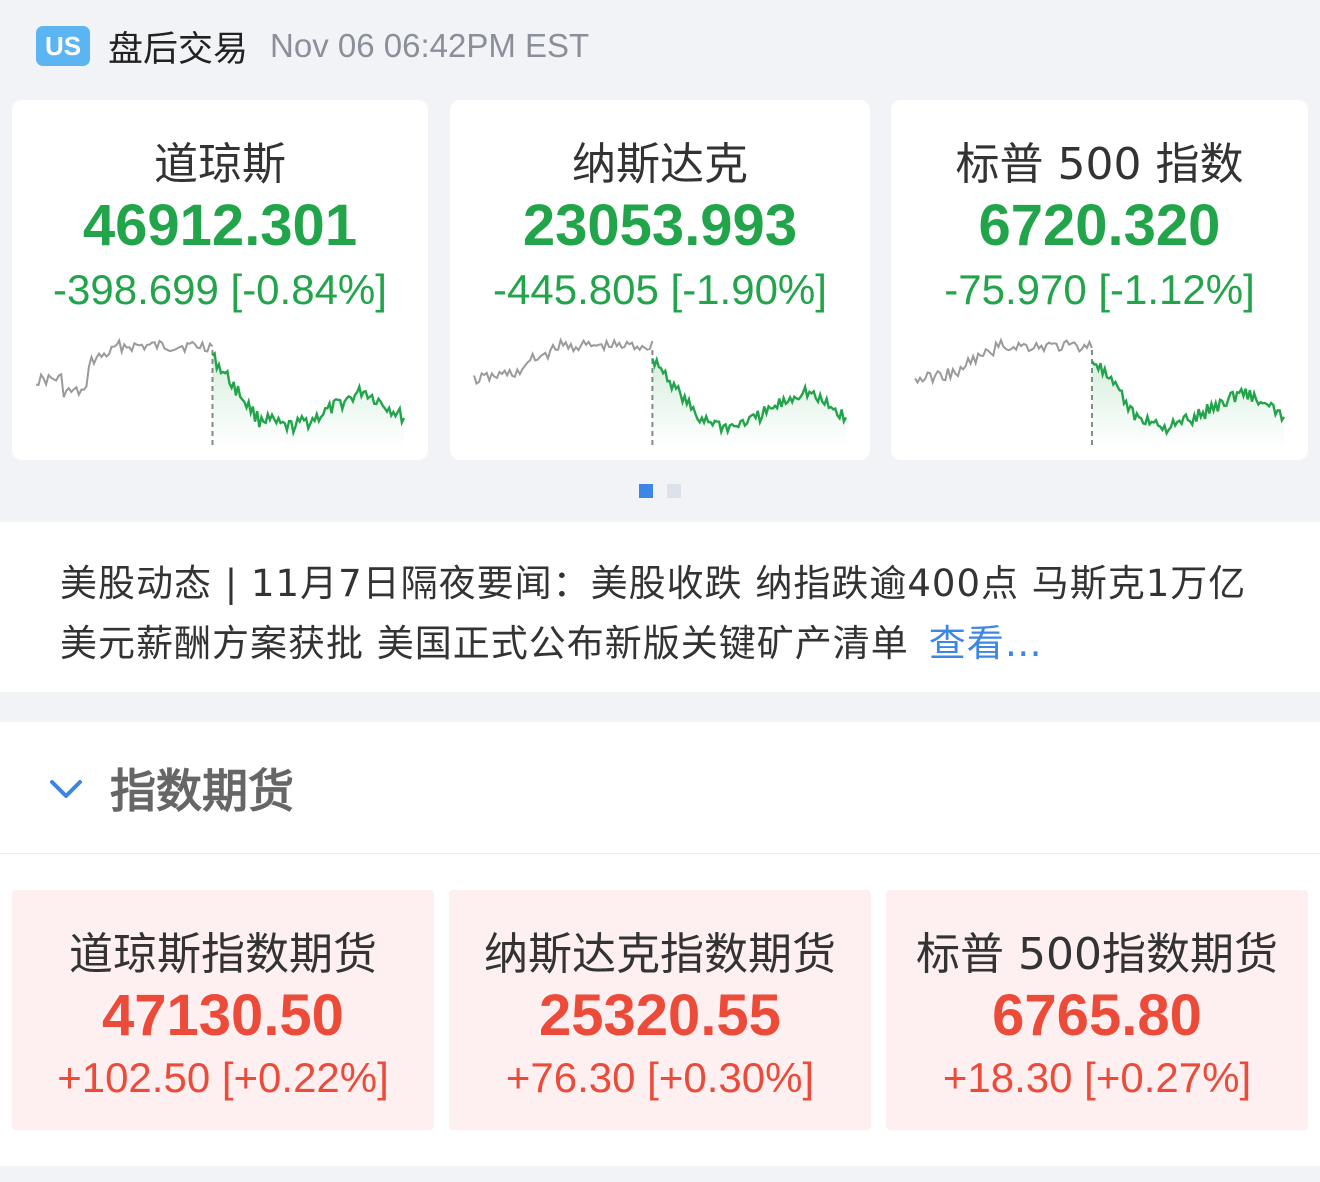 This screenshot has width=1320, height=1182. Describe the element at coordinates (660, 1077) in the screenshot. I see `futures-change: +76.30 [+0.30%]` at that location.